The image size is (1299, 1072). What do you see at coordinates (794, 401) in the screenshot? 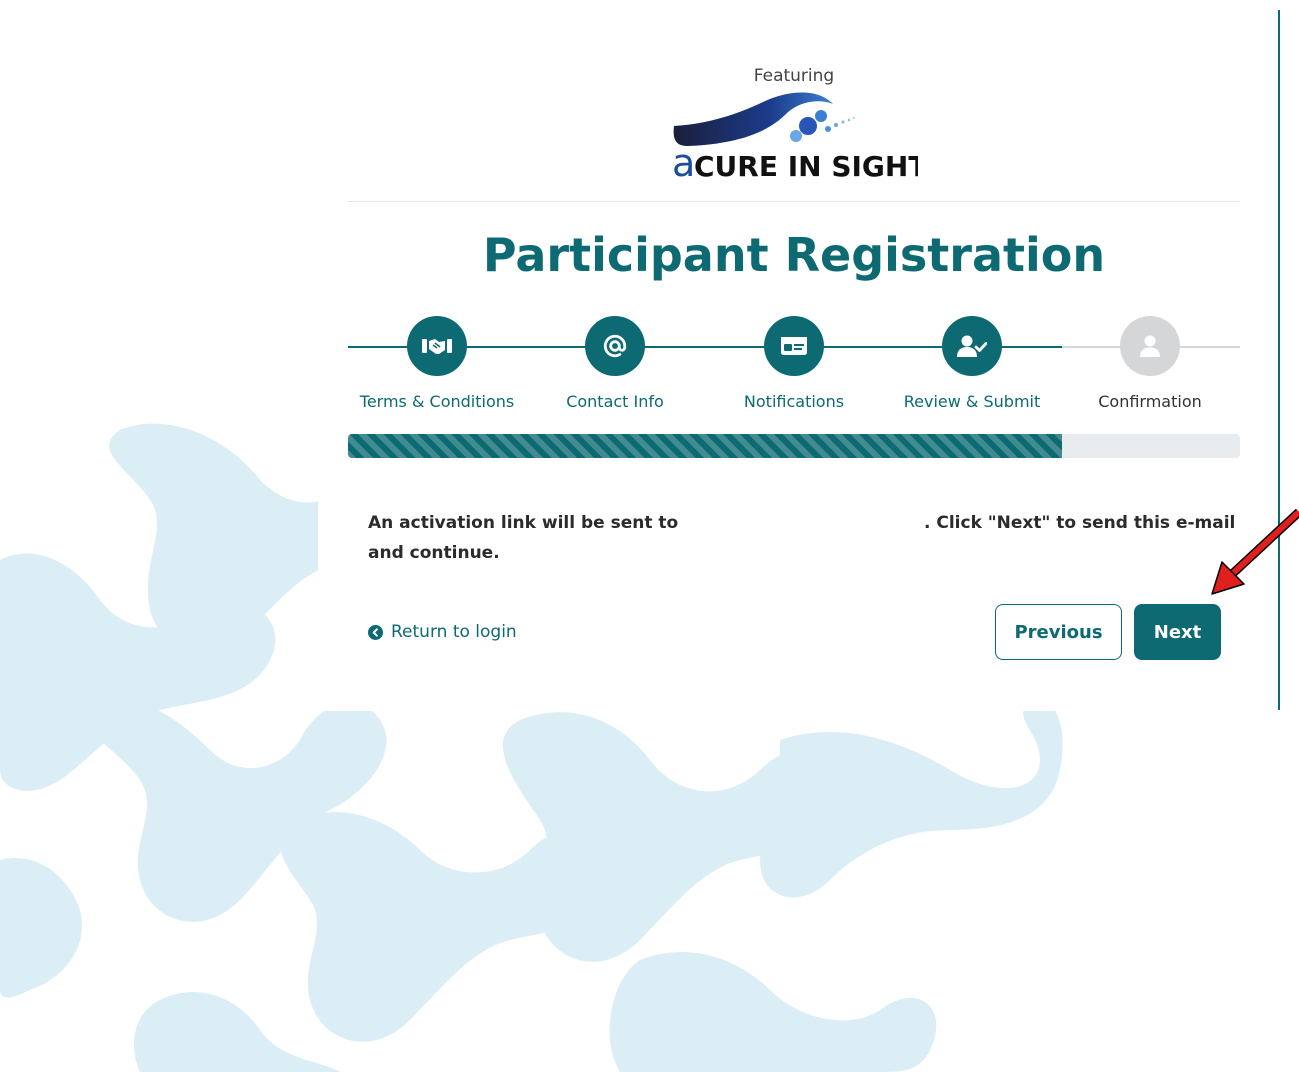
I see `step-label: Notifications` at bounding box center [794, 401].